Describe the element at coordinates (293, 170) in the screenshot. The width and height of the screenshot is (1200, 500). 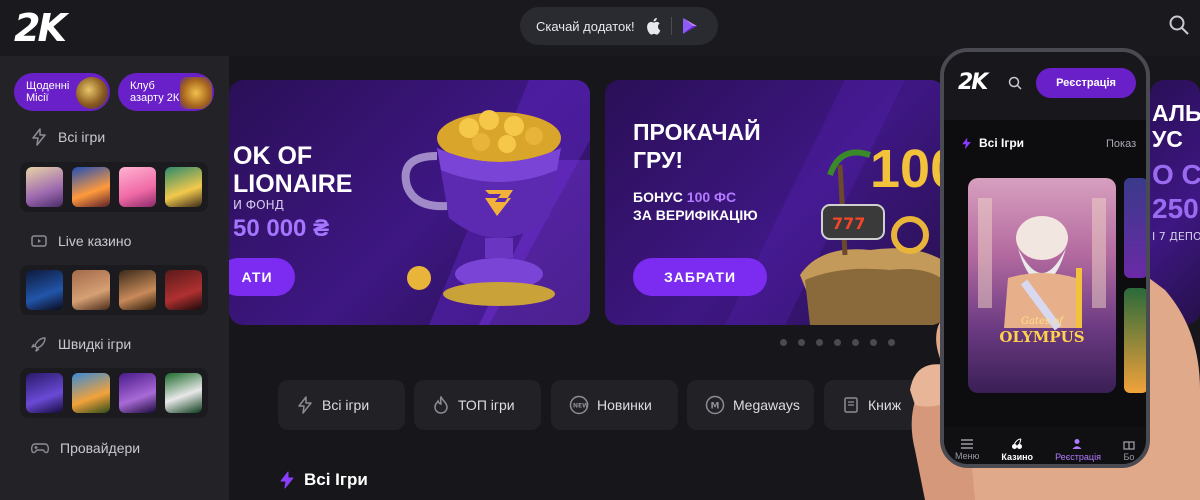
I see `banner-title: OK OF LIONAIRE` at that location.